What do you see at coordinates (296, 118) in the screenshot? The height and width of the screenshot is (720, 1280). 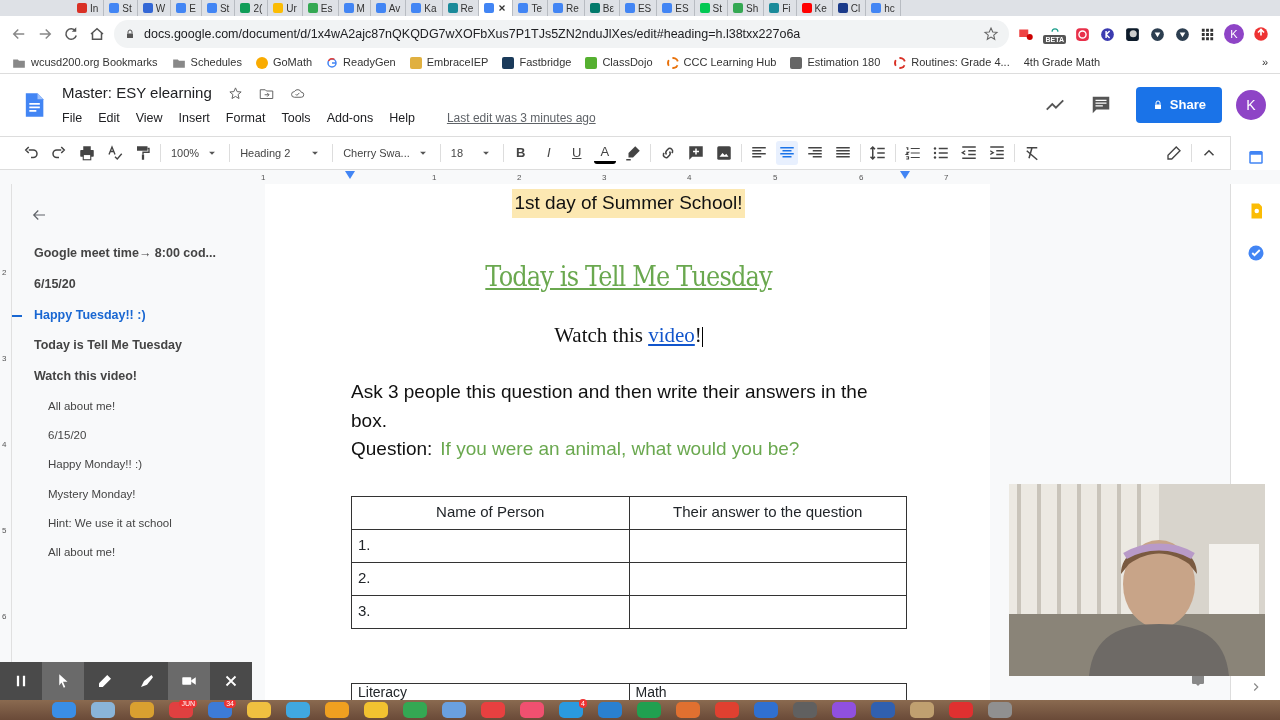 I see `menu-item: Tools` at bounding box center [296, 118].